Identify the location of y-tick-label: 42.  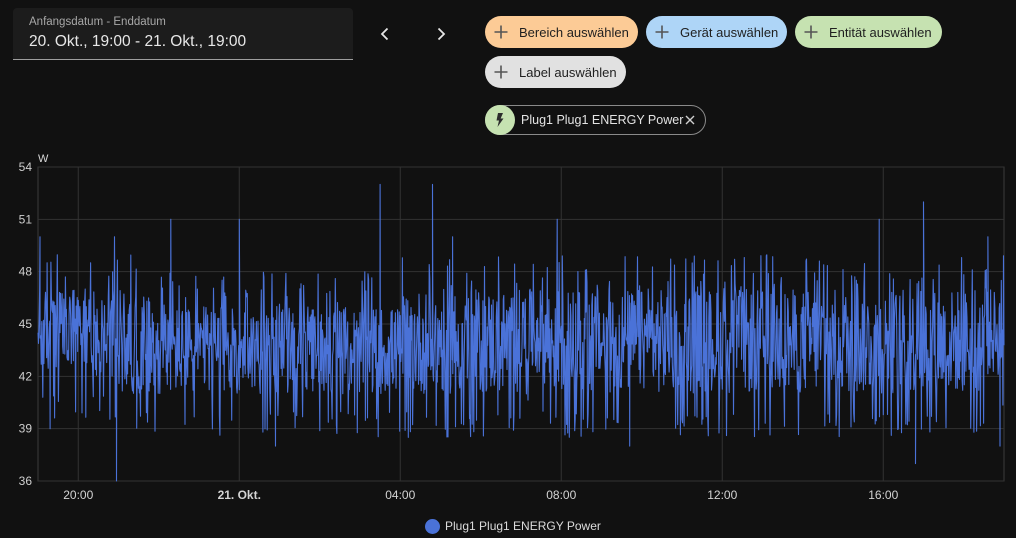
(26, 376).